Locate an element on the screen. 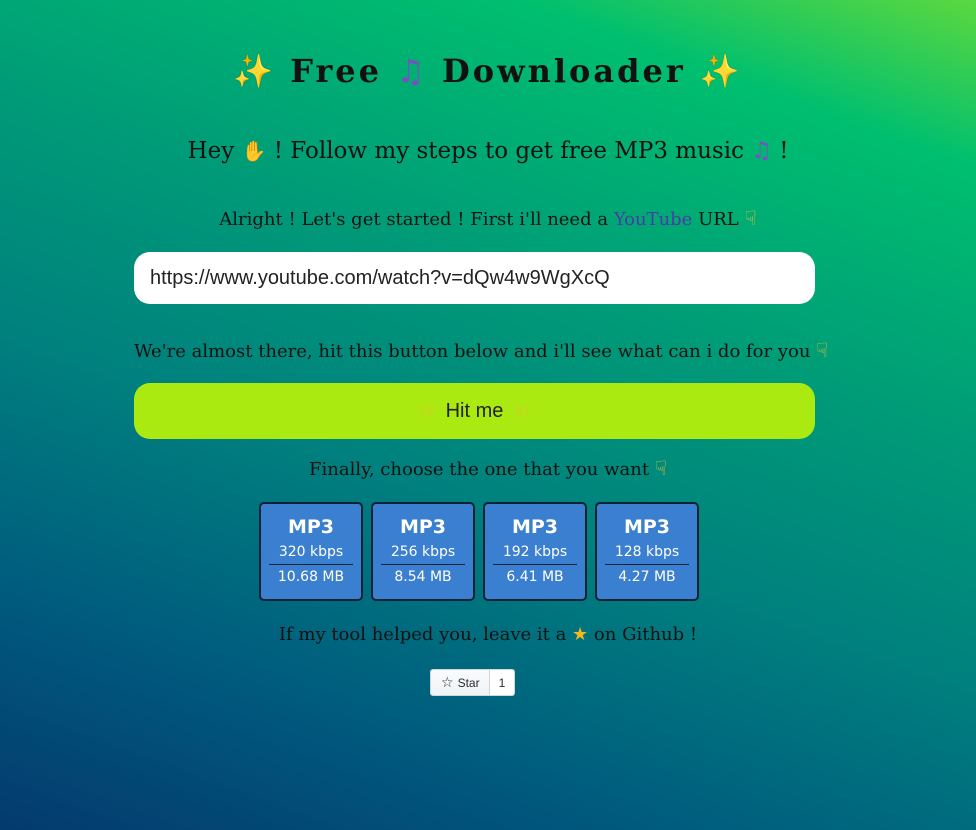 This screenshot has height=830, width=976. format-bitrate: 192 kbps is located at coordinates (535, 553).